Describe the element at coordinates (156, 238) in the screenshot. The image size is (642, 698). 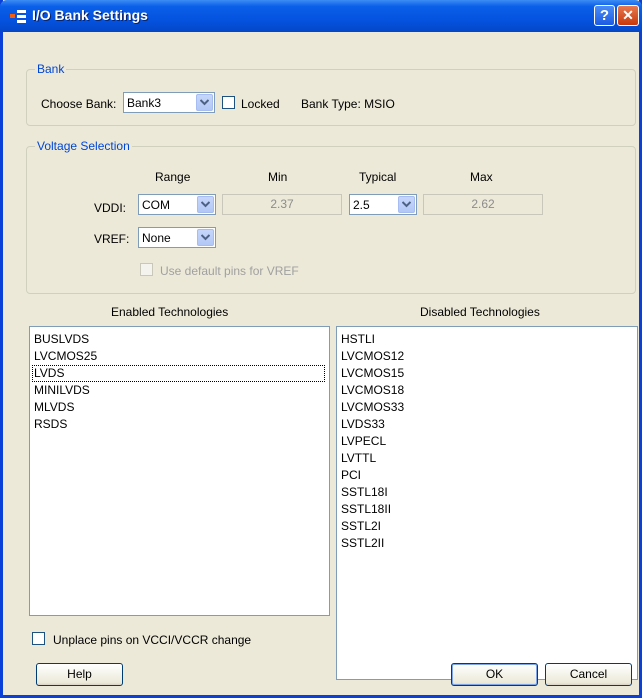
I see `vref-range-value: None` at that location.